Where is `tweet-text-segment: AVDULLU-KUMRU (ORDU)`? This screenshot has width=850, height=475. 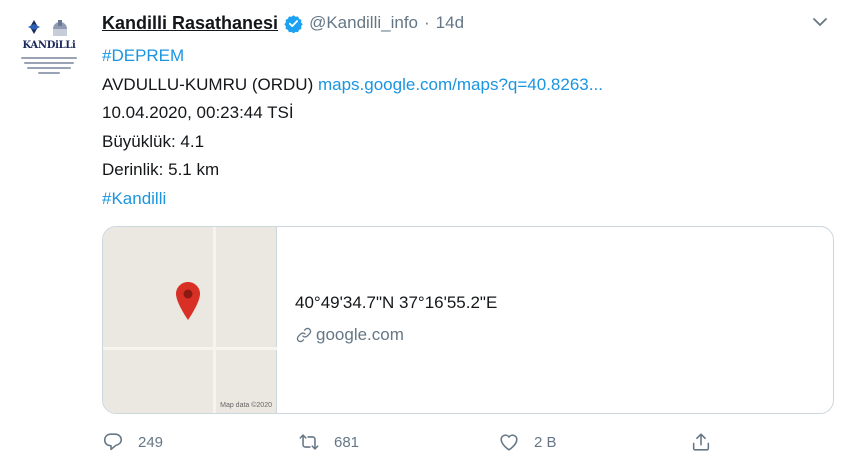 tweet-text-segment: AVDULLU-KUMRU (ORDU) is located at coordinates (210, 84).